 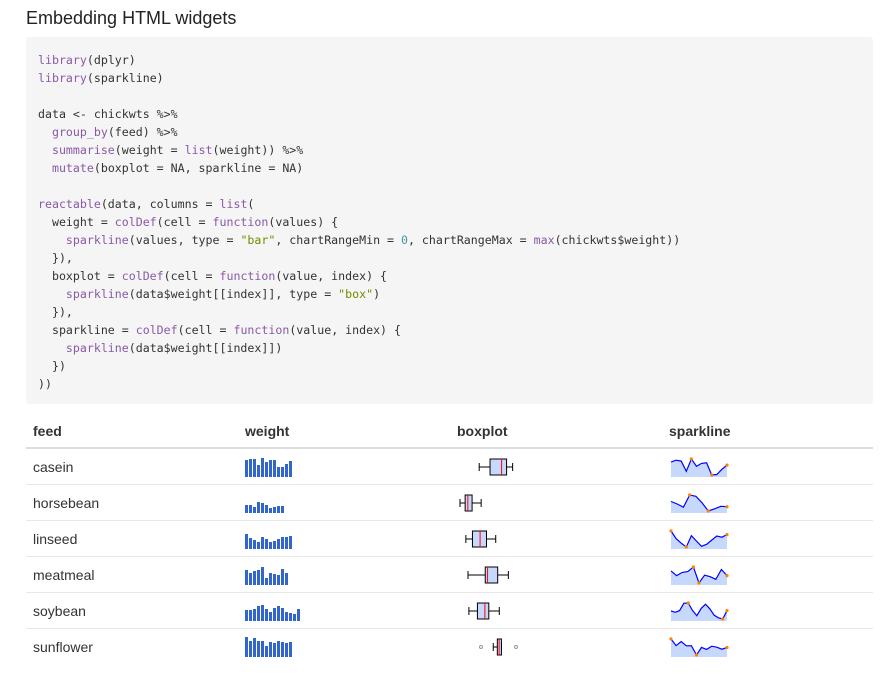 I want to click on code-line: group_by(feed) %>%, so click(x=114, y=132).